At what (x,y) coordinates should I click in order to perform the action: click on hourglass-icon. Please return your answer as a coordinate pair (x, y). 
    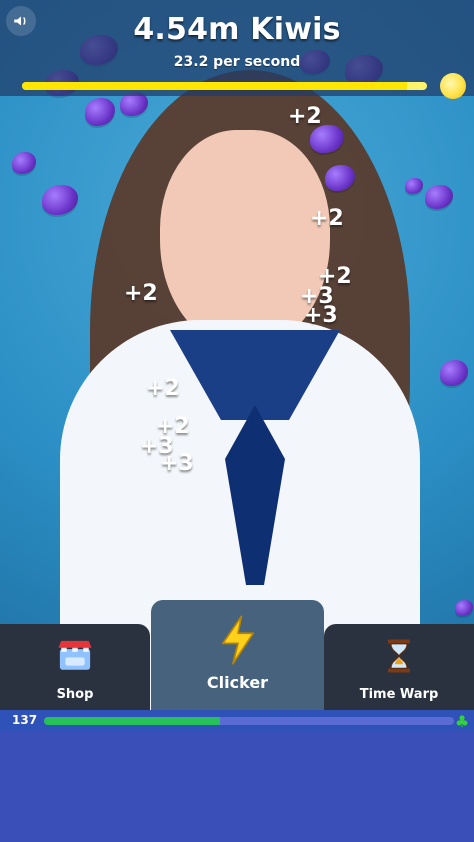
    Looking at the image, I should click on (399, 658).